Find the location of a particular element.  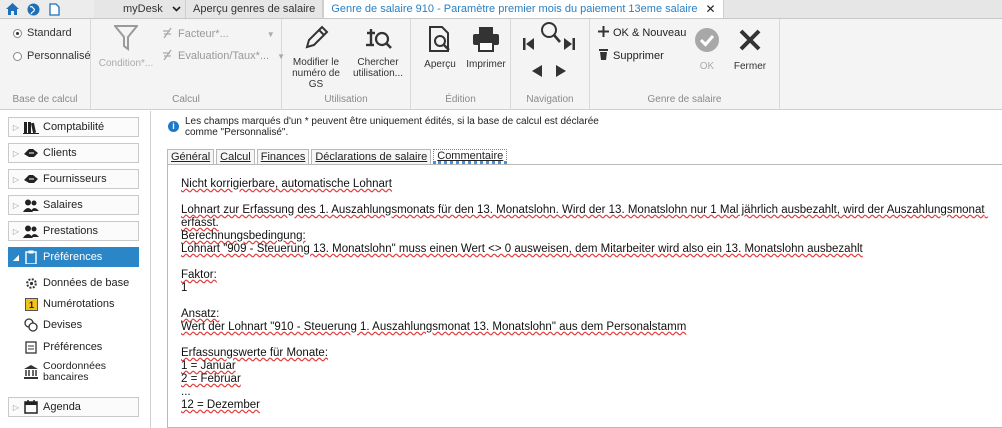

collapse-arrow-icon: ◢ is located at coordinates (16, 257).